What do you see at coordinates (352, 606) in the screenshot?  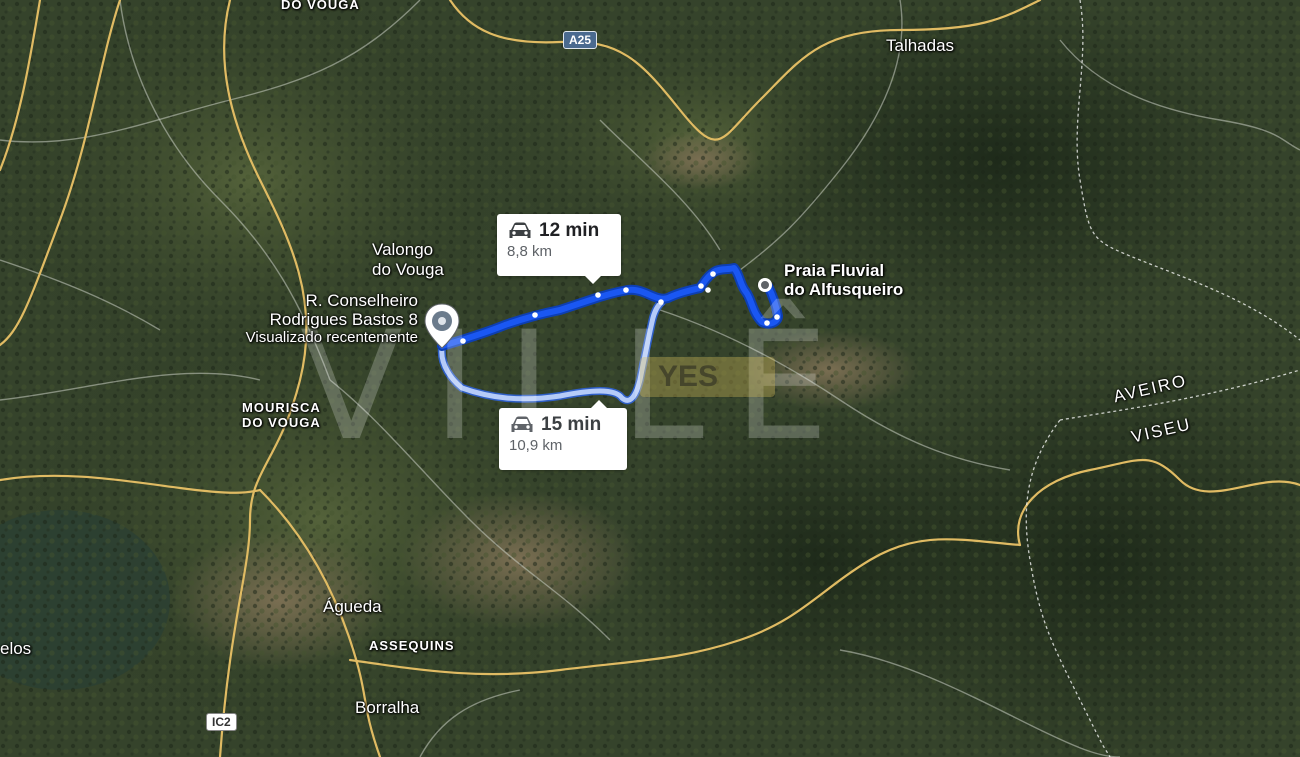 I see `town-label-agueda: Águeda` at bounding box center [352, 606].